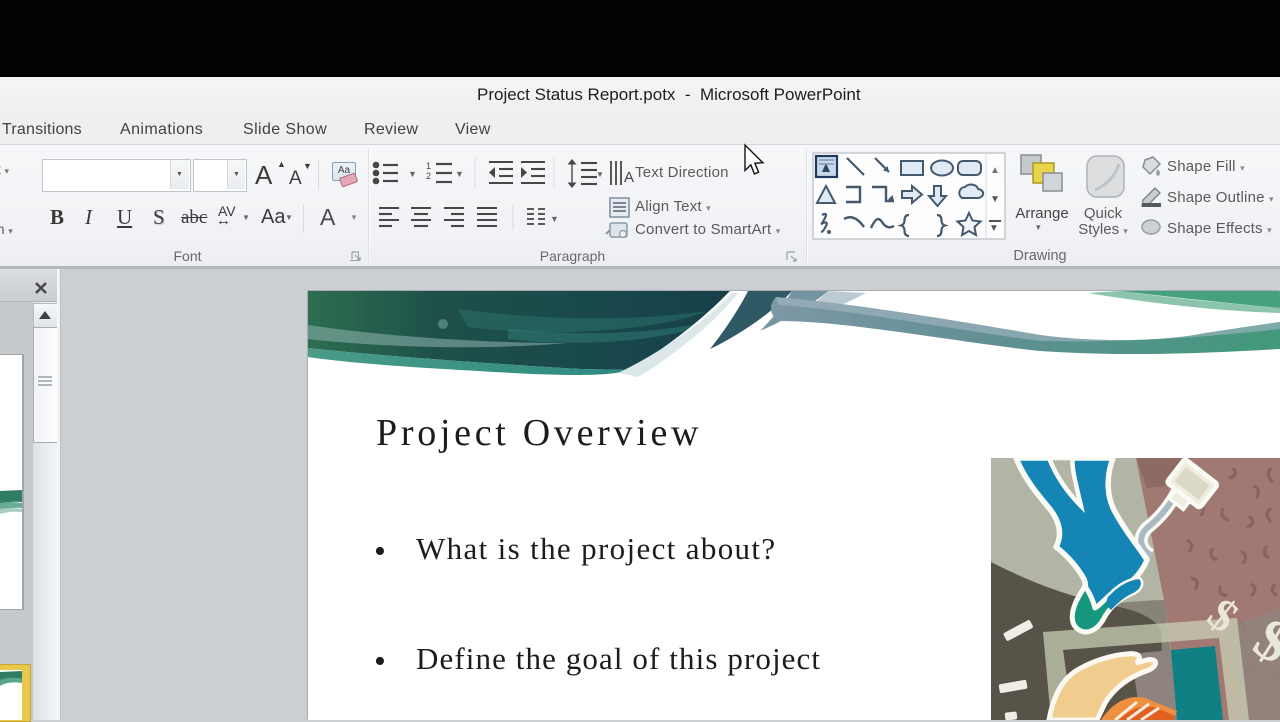  Describe the element at coordinates (428, 176) in the screenshot. I see `svg-text: 2` at that location.